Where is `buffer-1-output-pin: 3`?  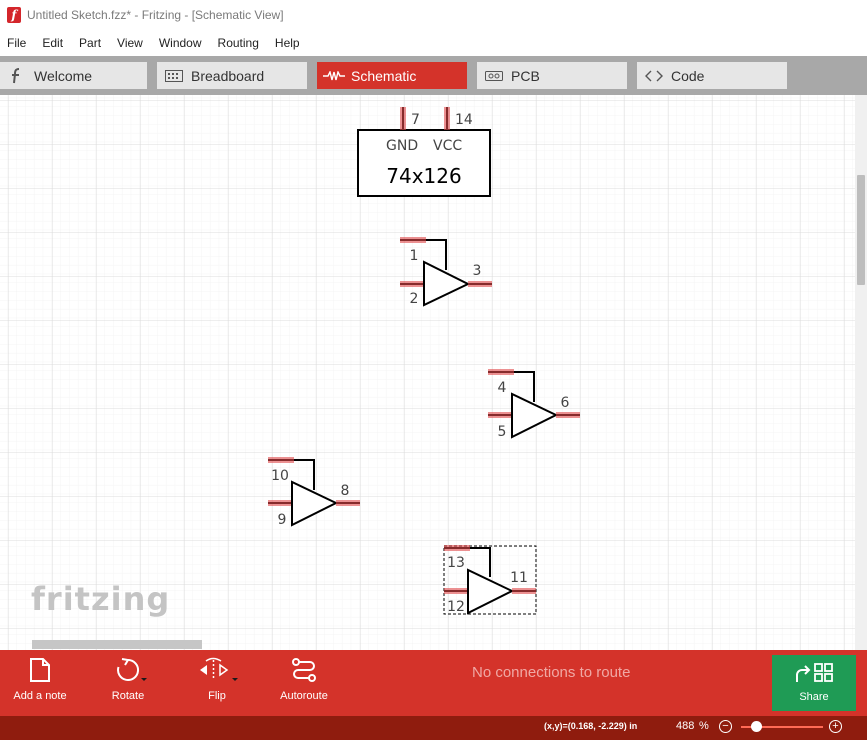 buffer-1-output-pin: 3 is located at coordinates (477, 271).